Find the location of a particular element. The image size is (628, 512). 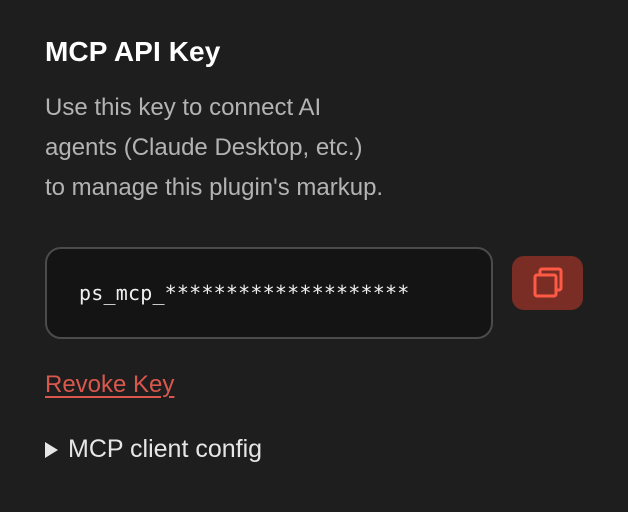

section-title: MCP API Key is located at coordinates (133, 51).